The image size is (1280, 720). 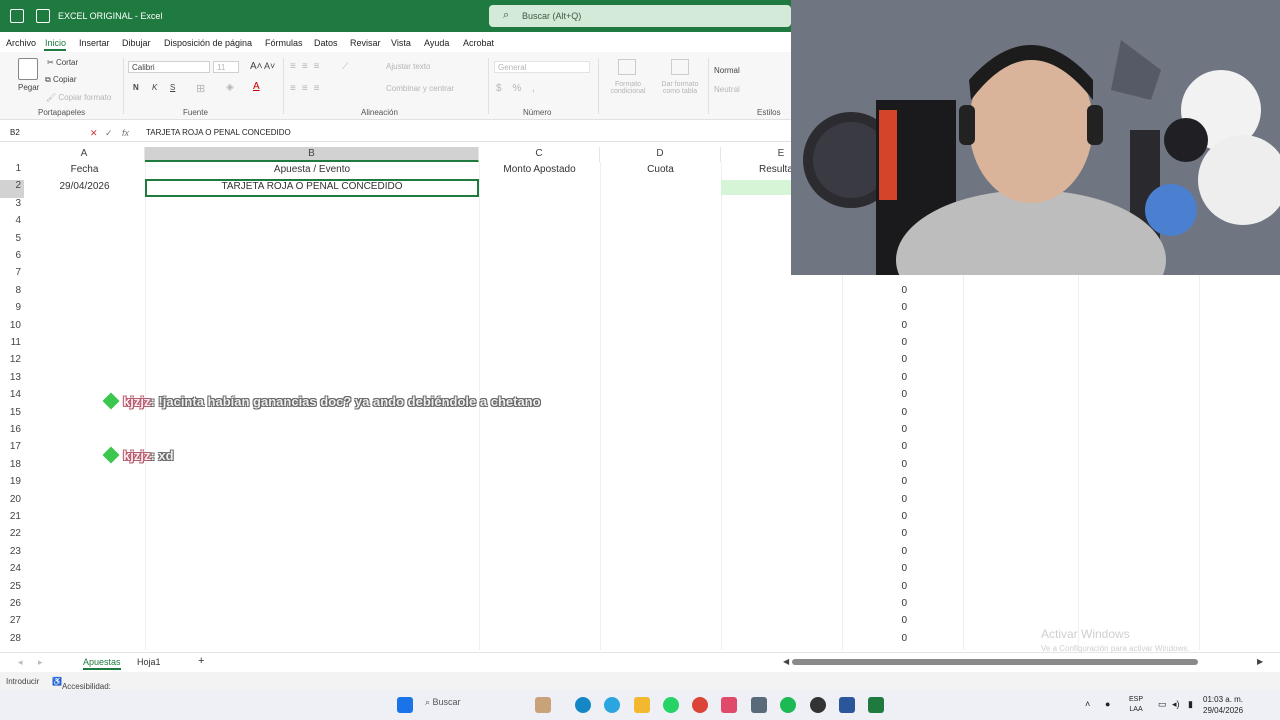 What do you see at coordinates (345, 66) in the screenshot?
I see `orientation-icon: ⟋` at bounding box center [345, 66].